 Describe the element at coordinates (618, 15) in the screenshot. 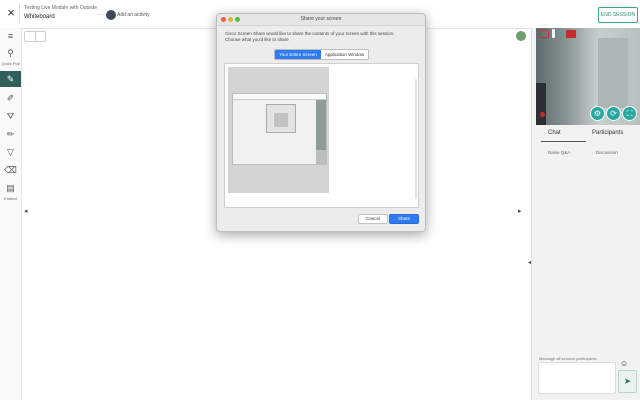

I see `end-session-button: END SESSION` at that location.